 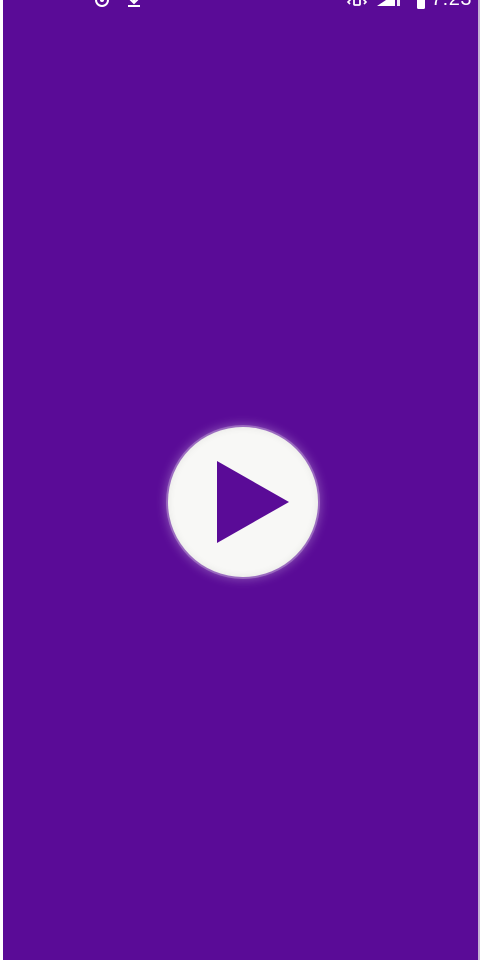 I want to click on download-icon, so click(x=134, y=4).